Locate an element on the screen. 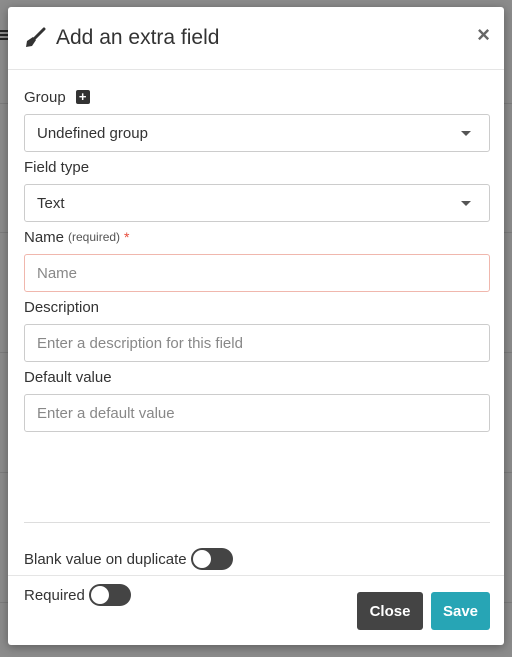 This screenshot has width=512, height=657. required-asterisk: * is located at coordinates (127, 237).